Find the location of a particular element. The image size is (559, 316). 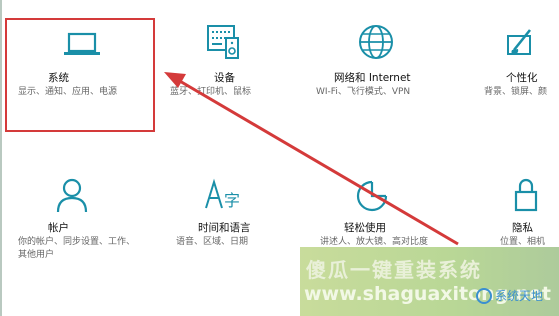

tile-time-language: 字 时间和语言 语音、区域、日期 is located at coordinates (243, 232).